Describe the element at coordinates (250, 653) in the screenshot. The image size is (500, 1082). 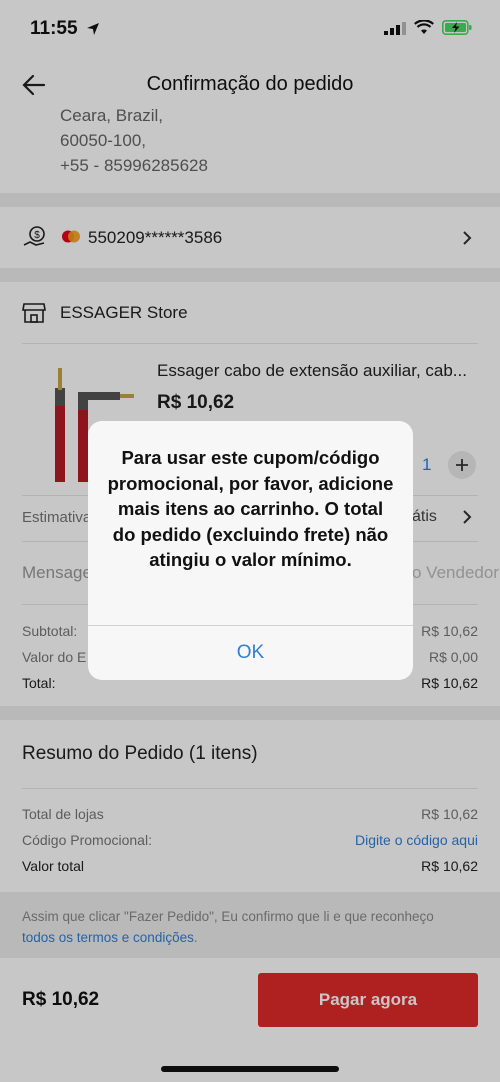
I see `alert-ok-button: OK` at that location.